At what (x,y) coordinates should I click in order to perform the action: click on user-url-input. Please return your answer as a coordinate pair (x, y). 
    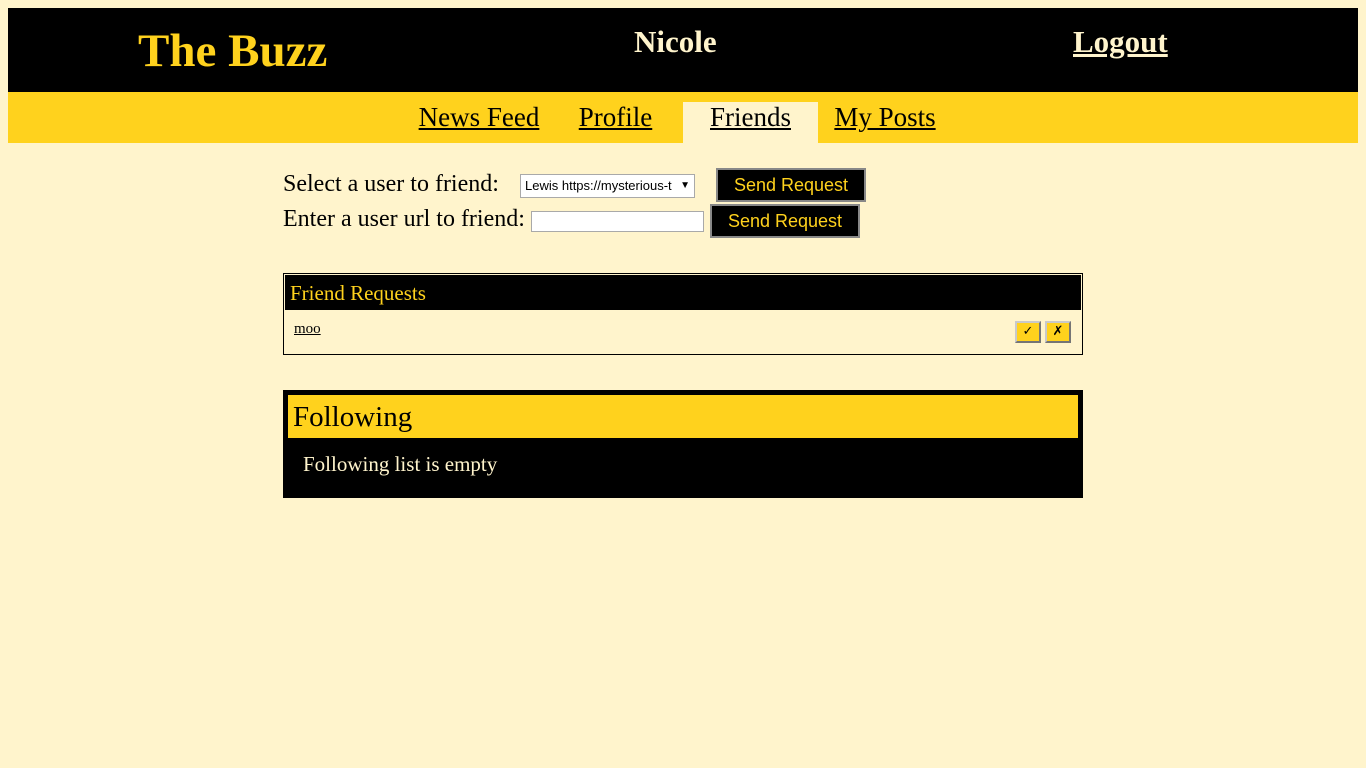
    Looking at the image, I should click on (617, 221).